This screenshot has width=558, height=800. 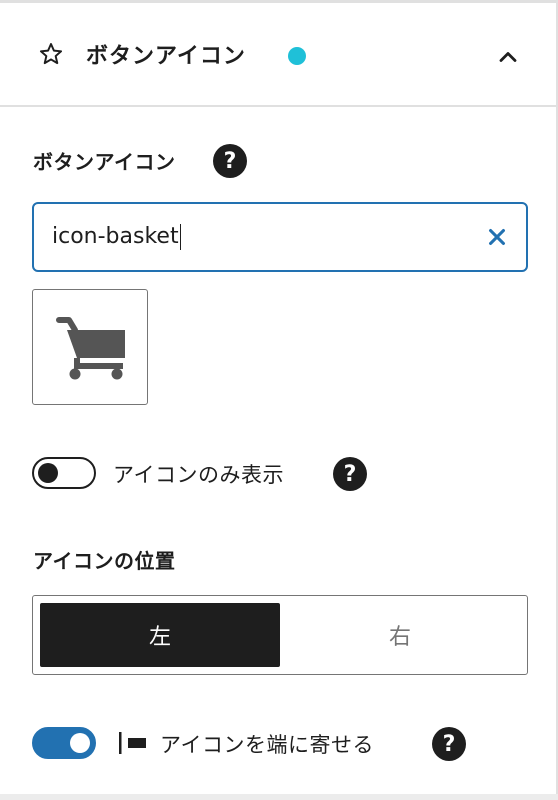 I want to click on icon-name-value: icon-basket, so click(x=117, y=237).